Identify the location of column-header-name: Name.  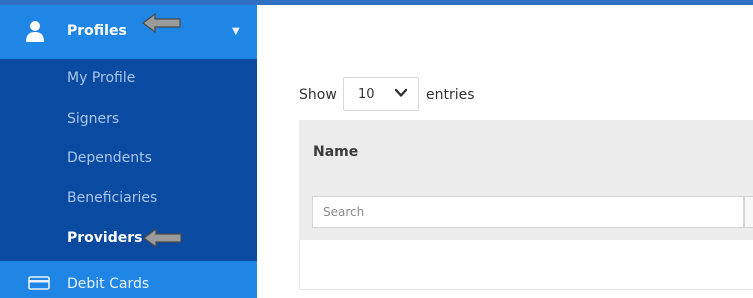
(335, 152).